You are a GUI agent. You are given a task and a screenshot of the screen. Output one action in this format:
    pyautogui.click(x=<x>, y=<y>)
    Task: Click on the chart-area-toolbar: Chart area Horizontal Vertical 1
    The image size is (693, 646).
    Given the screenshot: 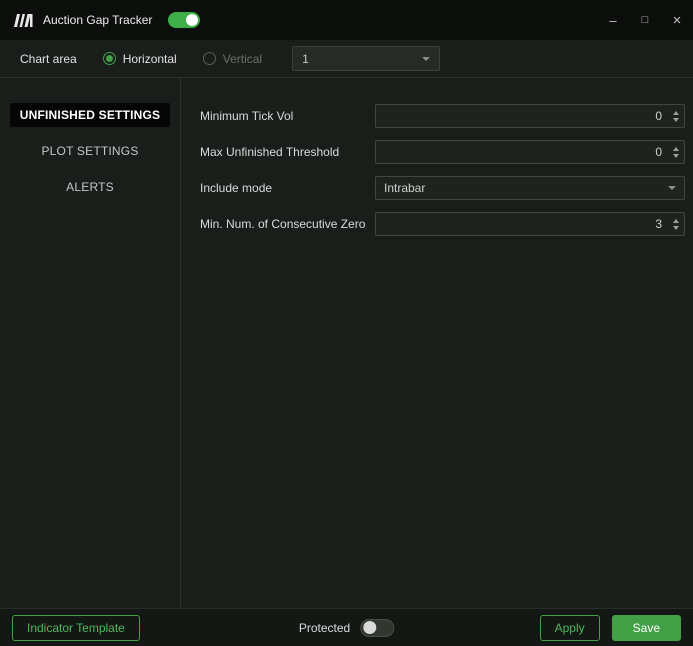 What is the action you would take?
    pyautogui.click(x=346, y=58)
    